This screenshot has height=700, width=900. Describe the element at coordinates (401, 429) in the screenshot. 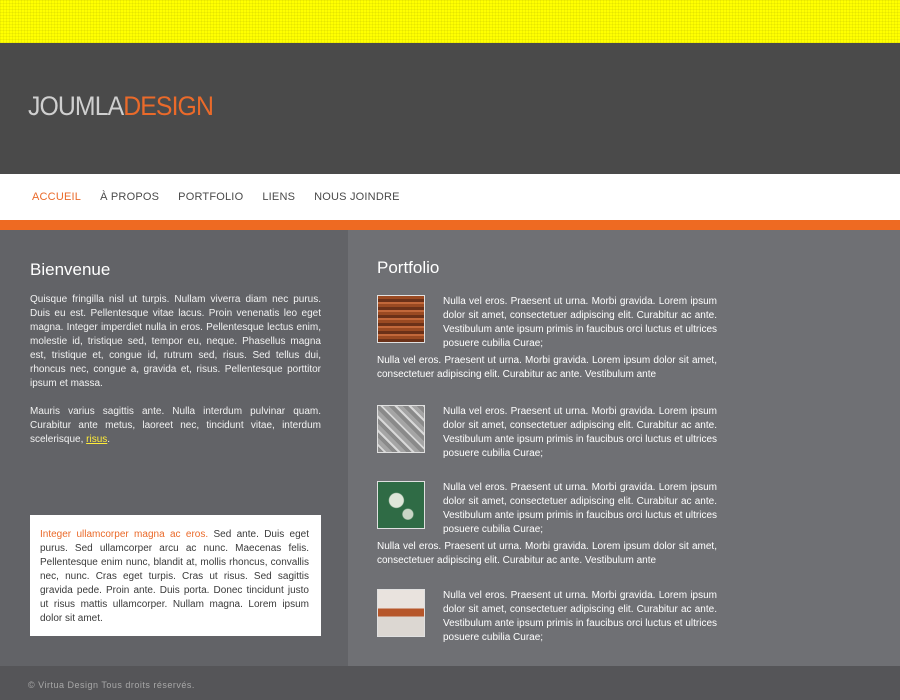

I see `portfolio-thumbnail-metal` at that location.